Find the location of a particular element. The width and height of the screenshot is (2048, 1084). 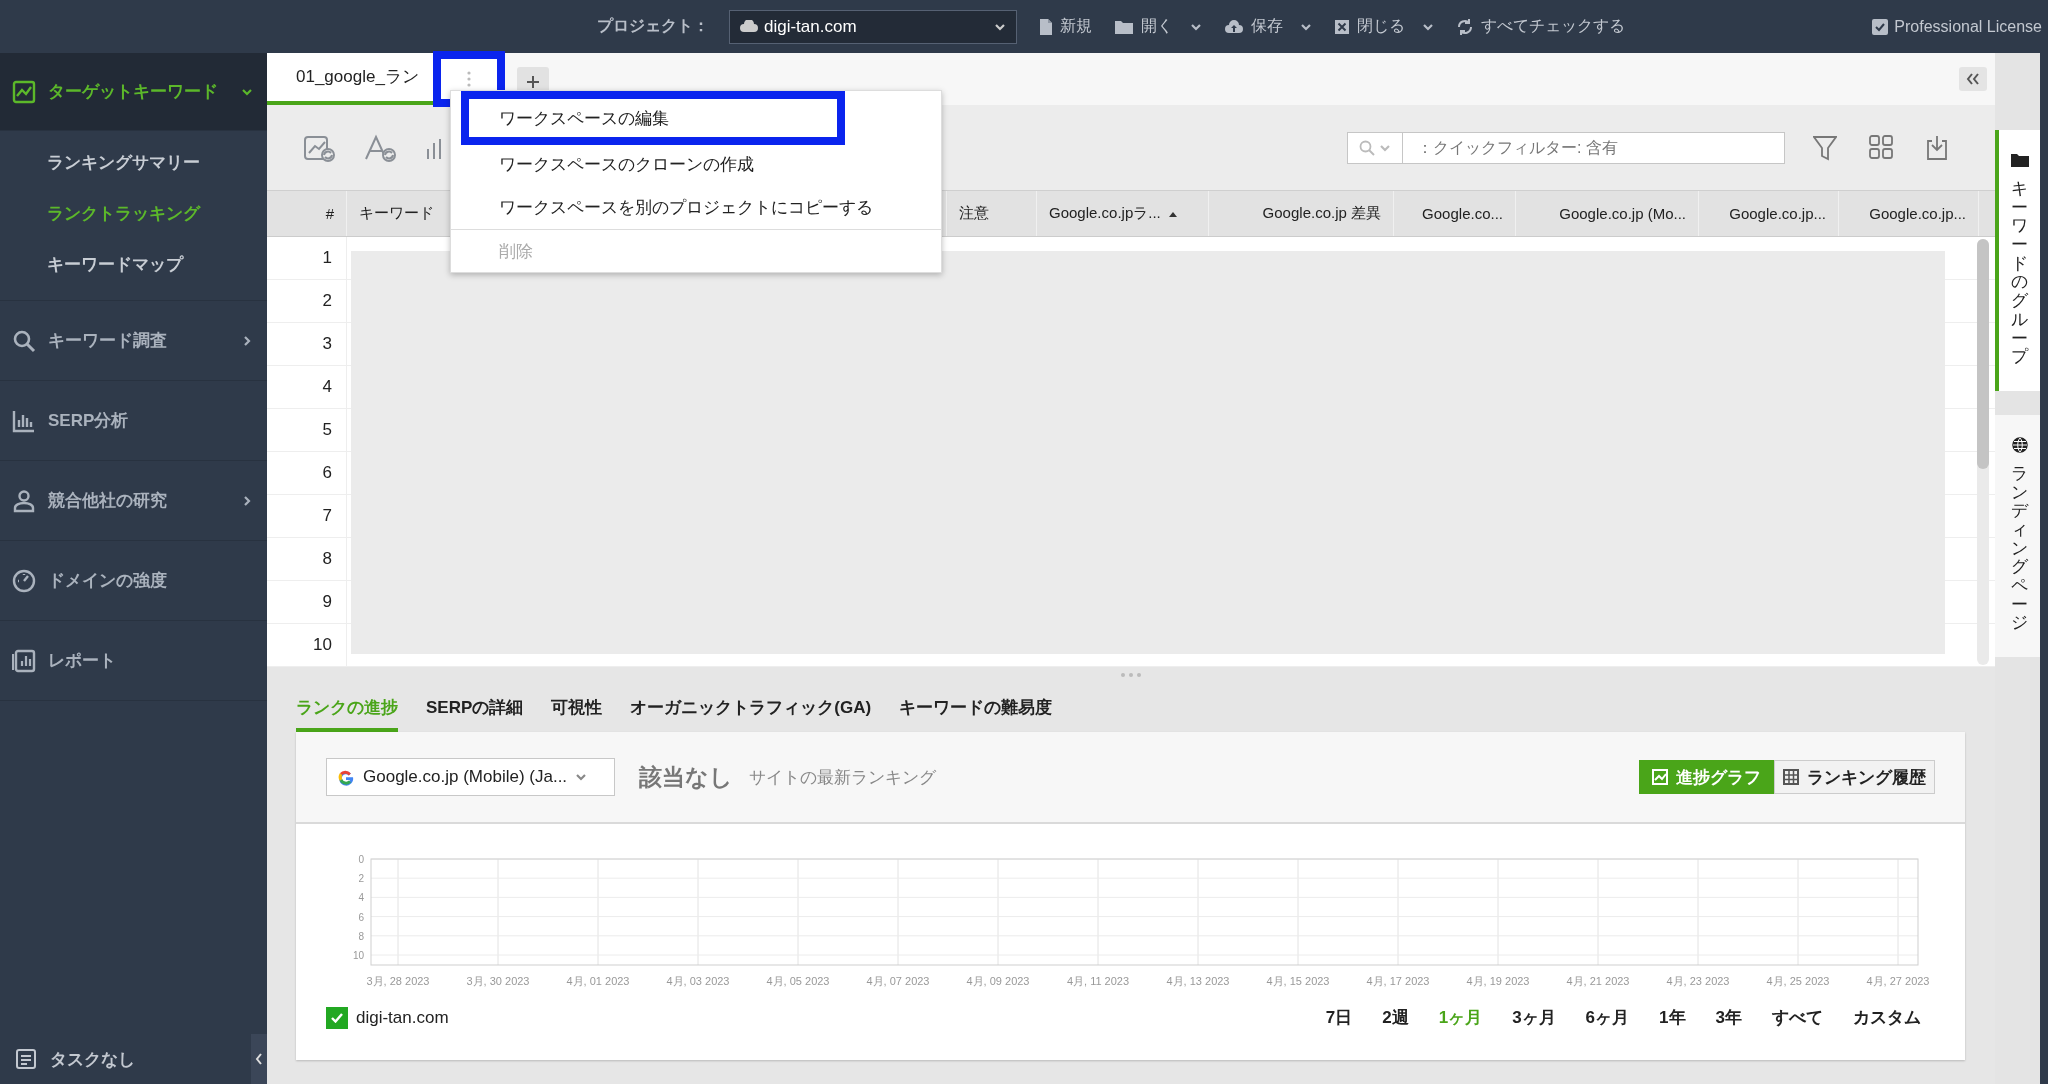

checkbox is located at coordinates (337, 1017).